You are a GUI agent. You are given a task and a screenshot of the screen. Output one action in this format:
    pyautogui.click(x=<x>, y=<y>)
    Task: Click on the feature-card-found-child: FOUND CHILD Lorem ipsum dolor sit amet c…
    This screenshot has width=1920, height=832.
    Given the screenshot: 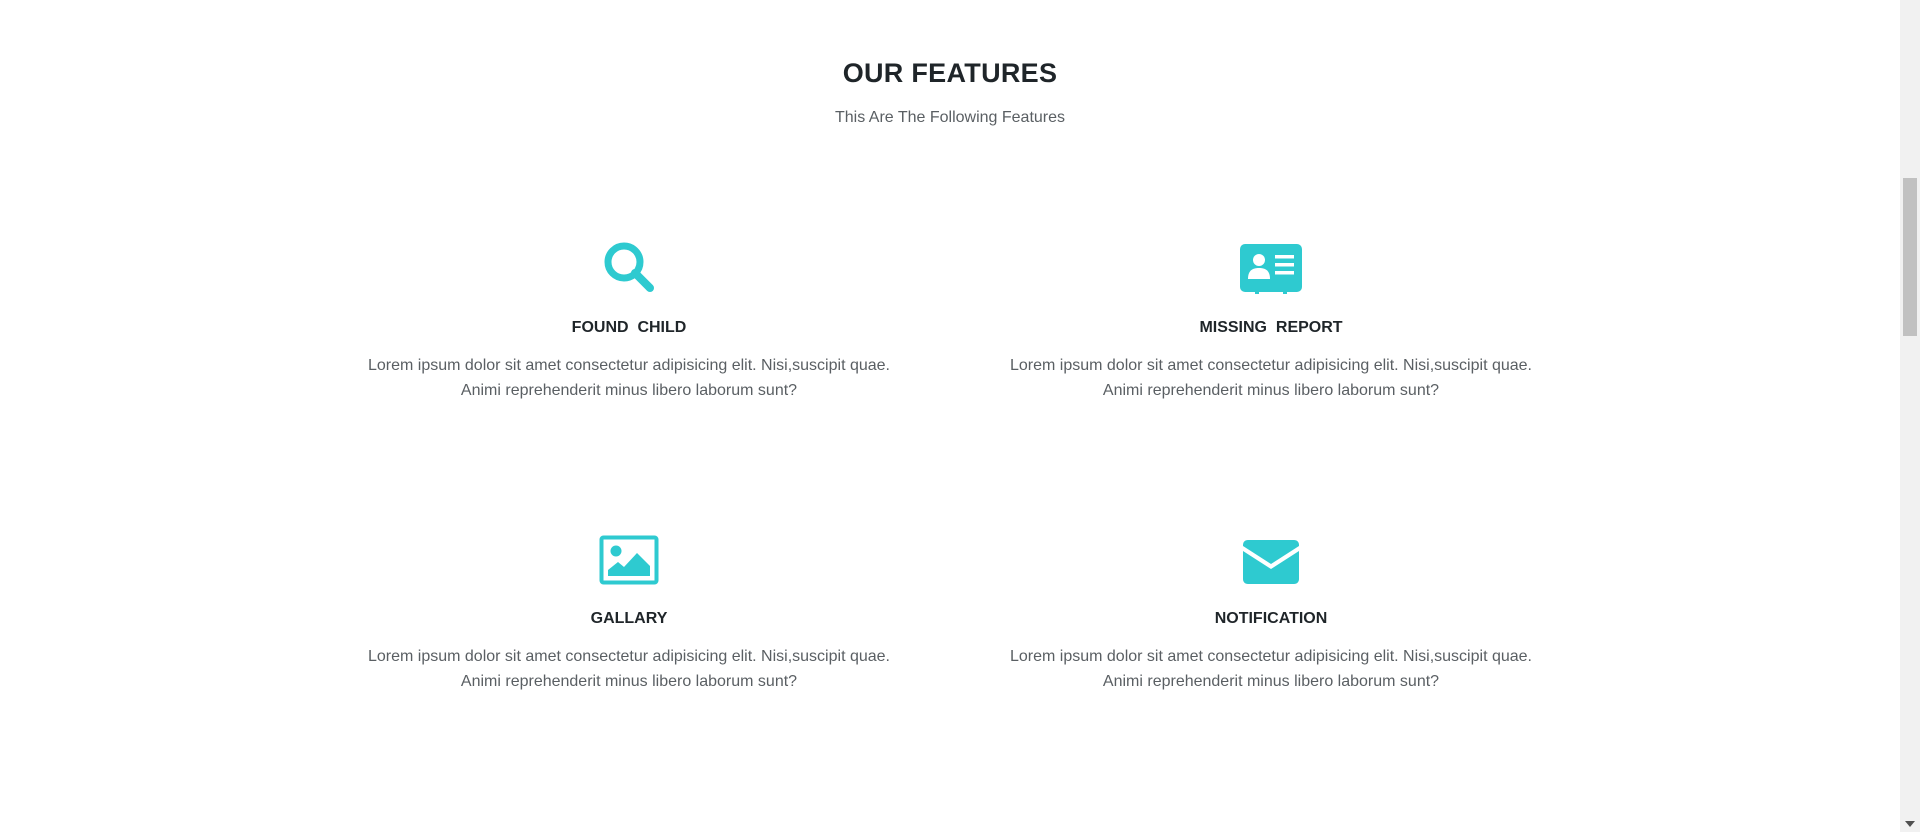 What is the action you would take?
    pyautogui.click(x=629, y=319)
    